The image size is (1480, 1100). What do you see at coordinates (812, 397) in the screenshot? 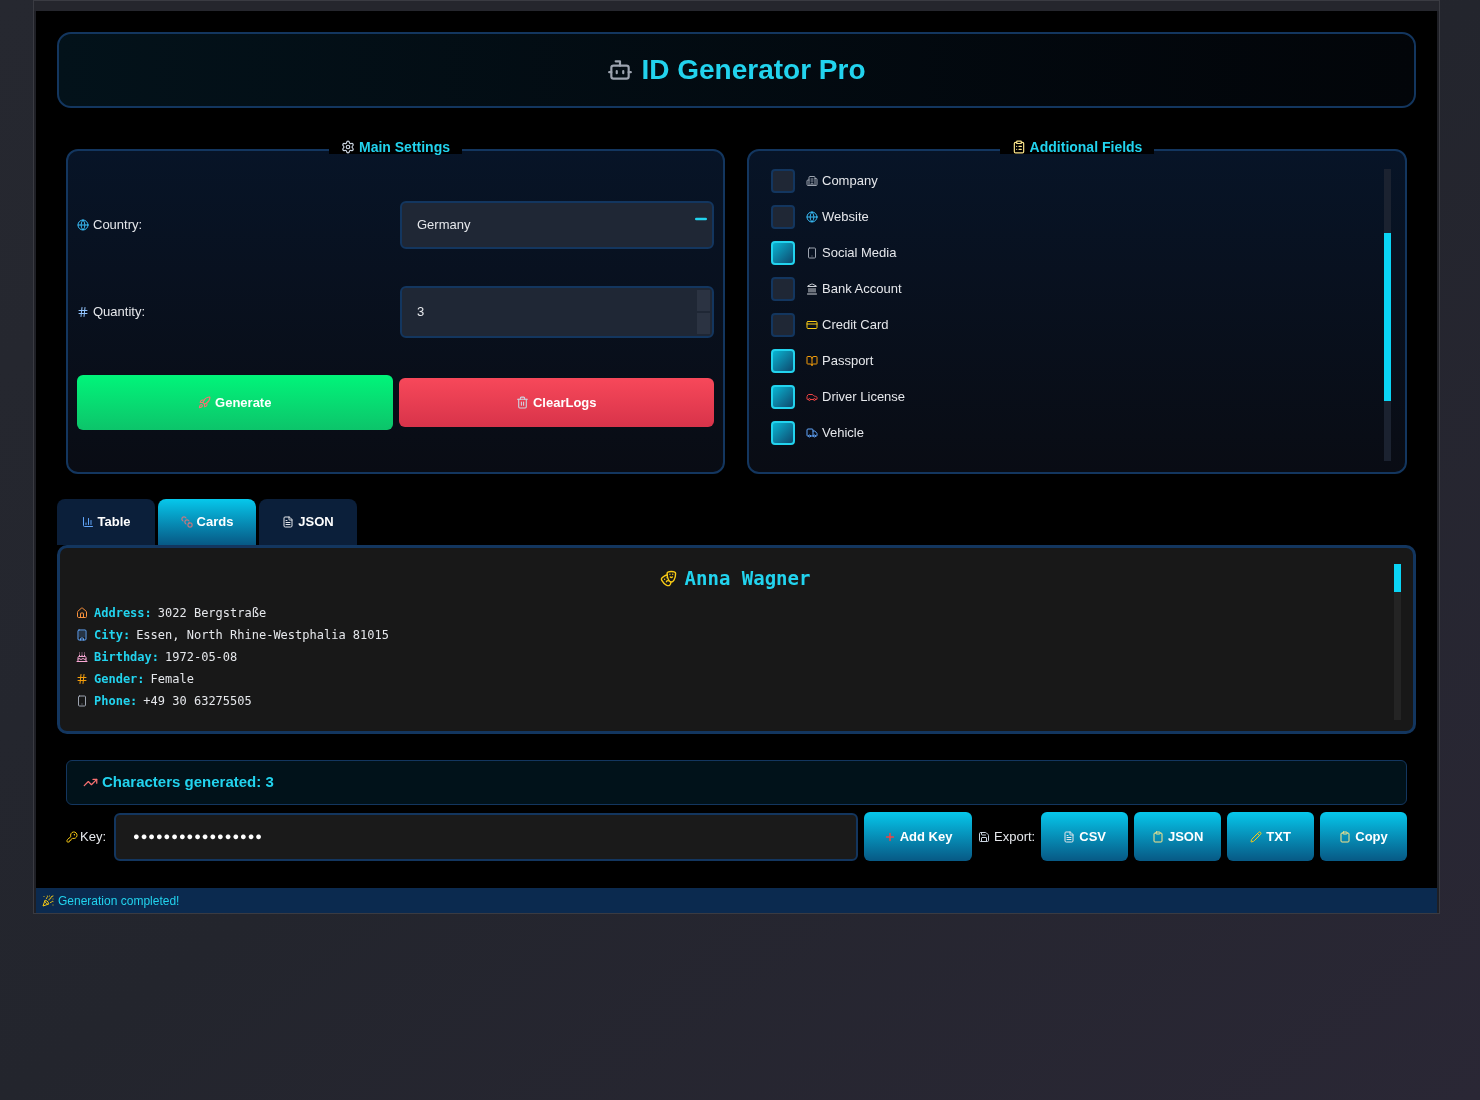
I see `car-icon` at bounding box center [812, 397].